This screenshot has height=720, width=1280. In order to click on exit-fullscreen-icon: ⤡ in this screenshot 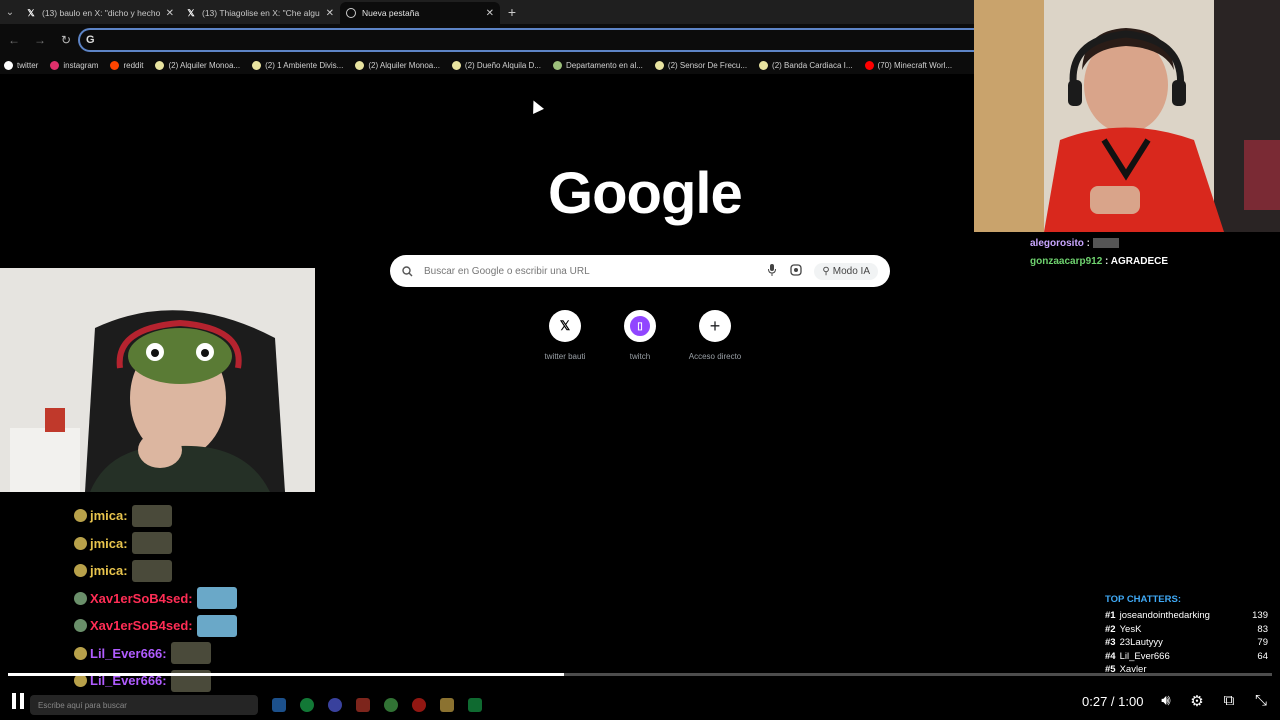, I will do `click(1261, 701)`.